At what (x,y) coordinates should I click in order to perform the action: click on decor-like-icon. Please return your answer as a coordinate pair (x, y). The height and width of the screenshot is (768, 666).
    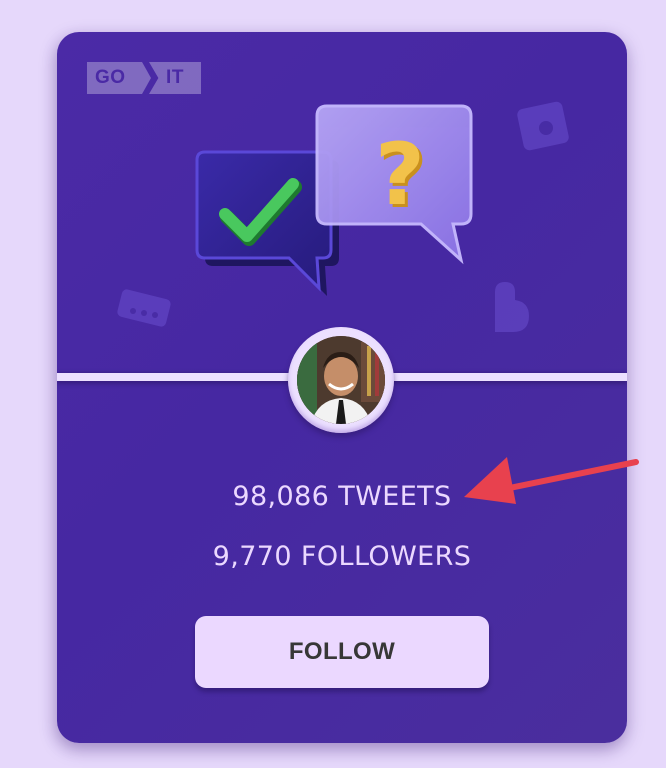
    Looking at the image, I should click on (543, 126).